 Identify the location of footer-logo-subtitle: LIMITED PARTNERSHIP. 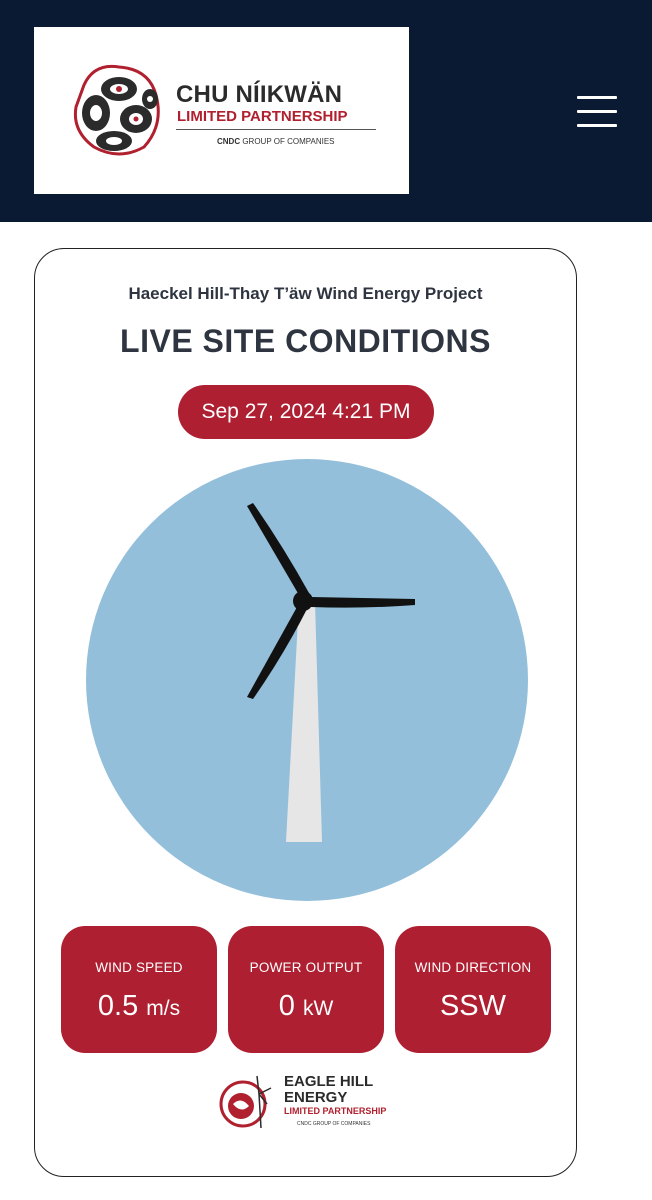
(335, 1111).